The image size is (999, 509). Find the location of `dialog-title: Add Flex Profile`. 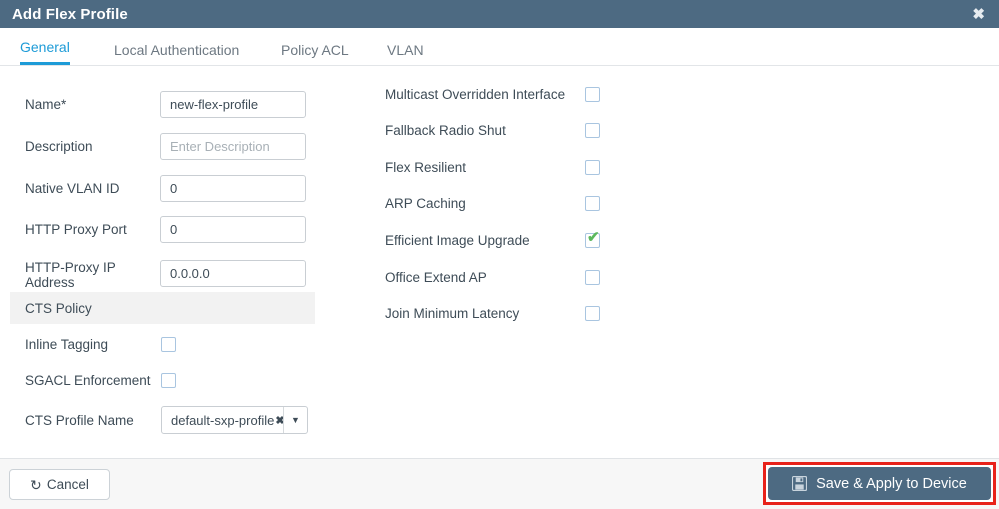

dialog-title: Add Flex Profile is located at coordinates (70, 14).